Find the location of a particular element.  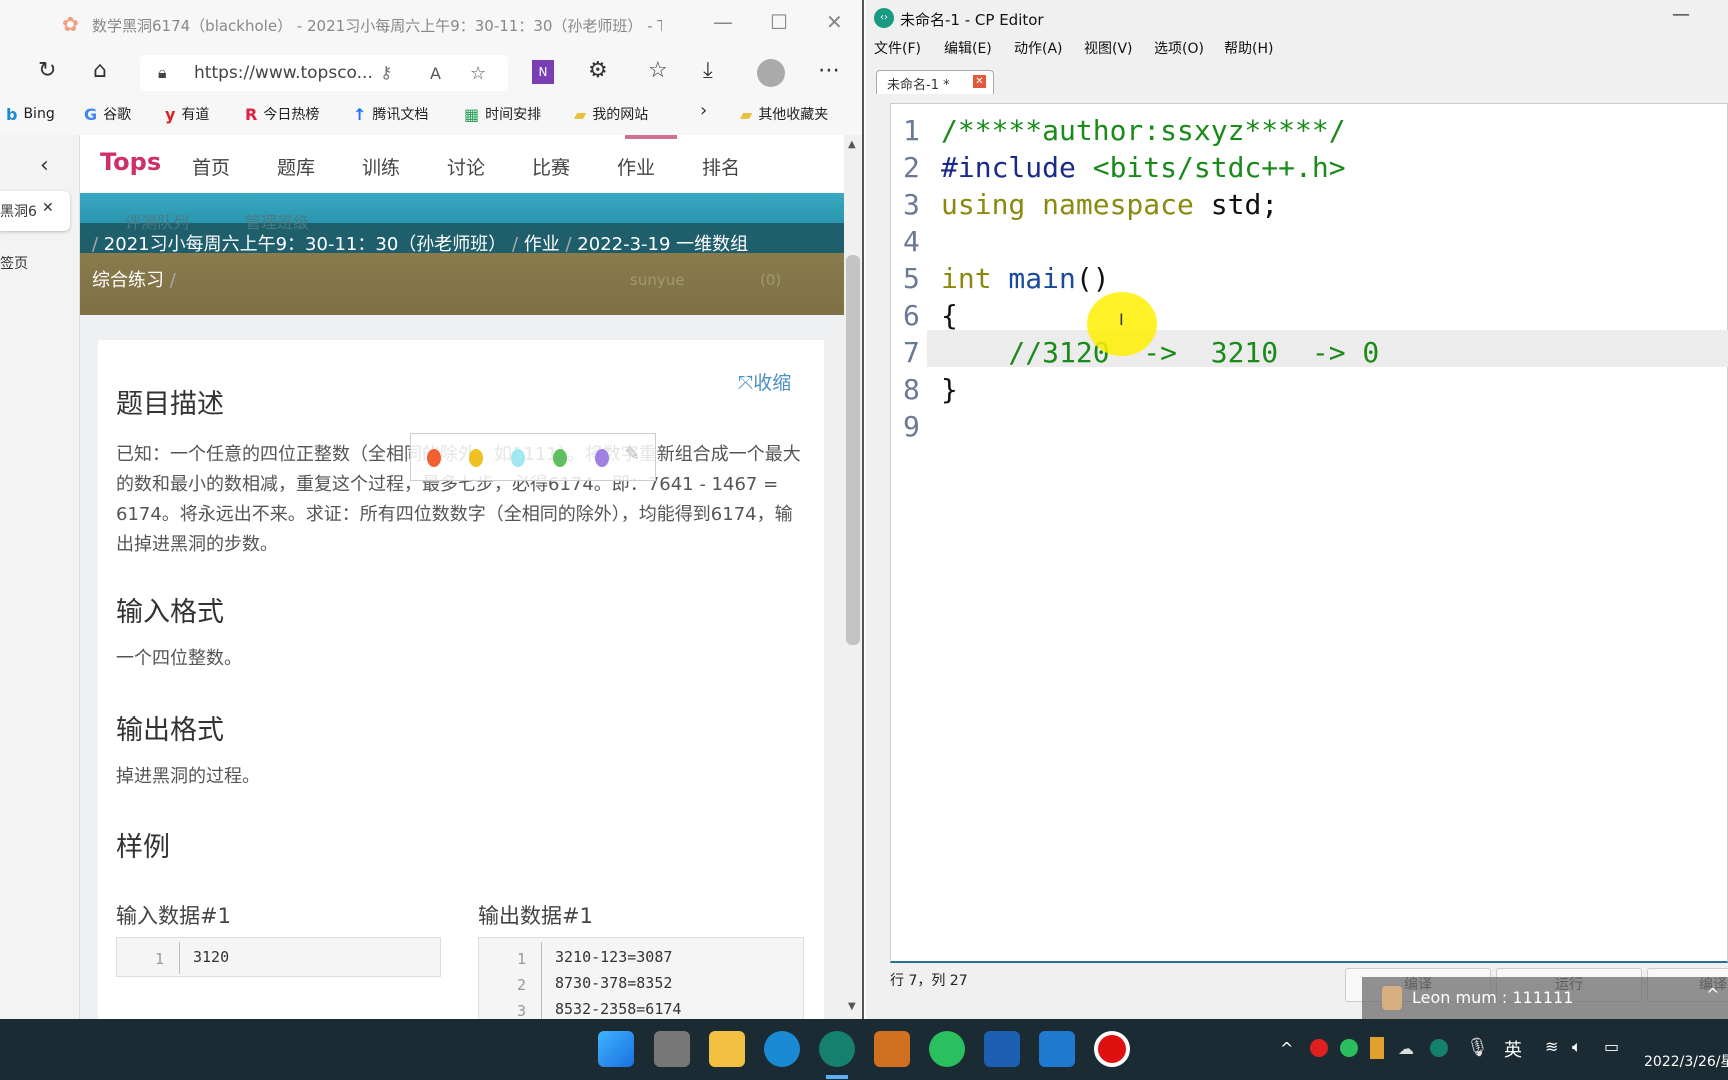

download-icon: ⤓ is located at coordinates (708, 70).